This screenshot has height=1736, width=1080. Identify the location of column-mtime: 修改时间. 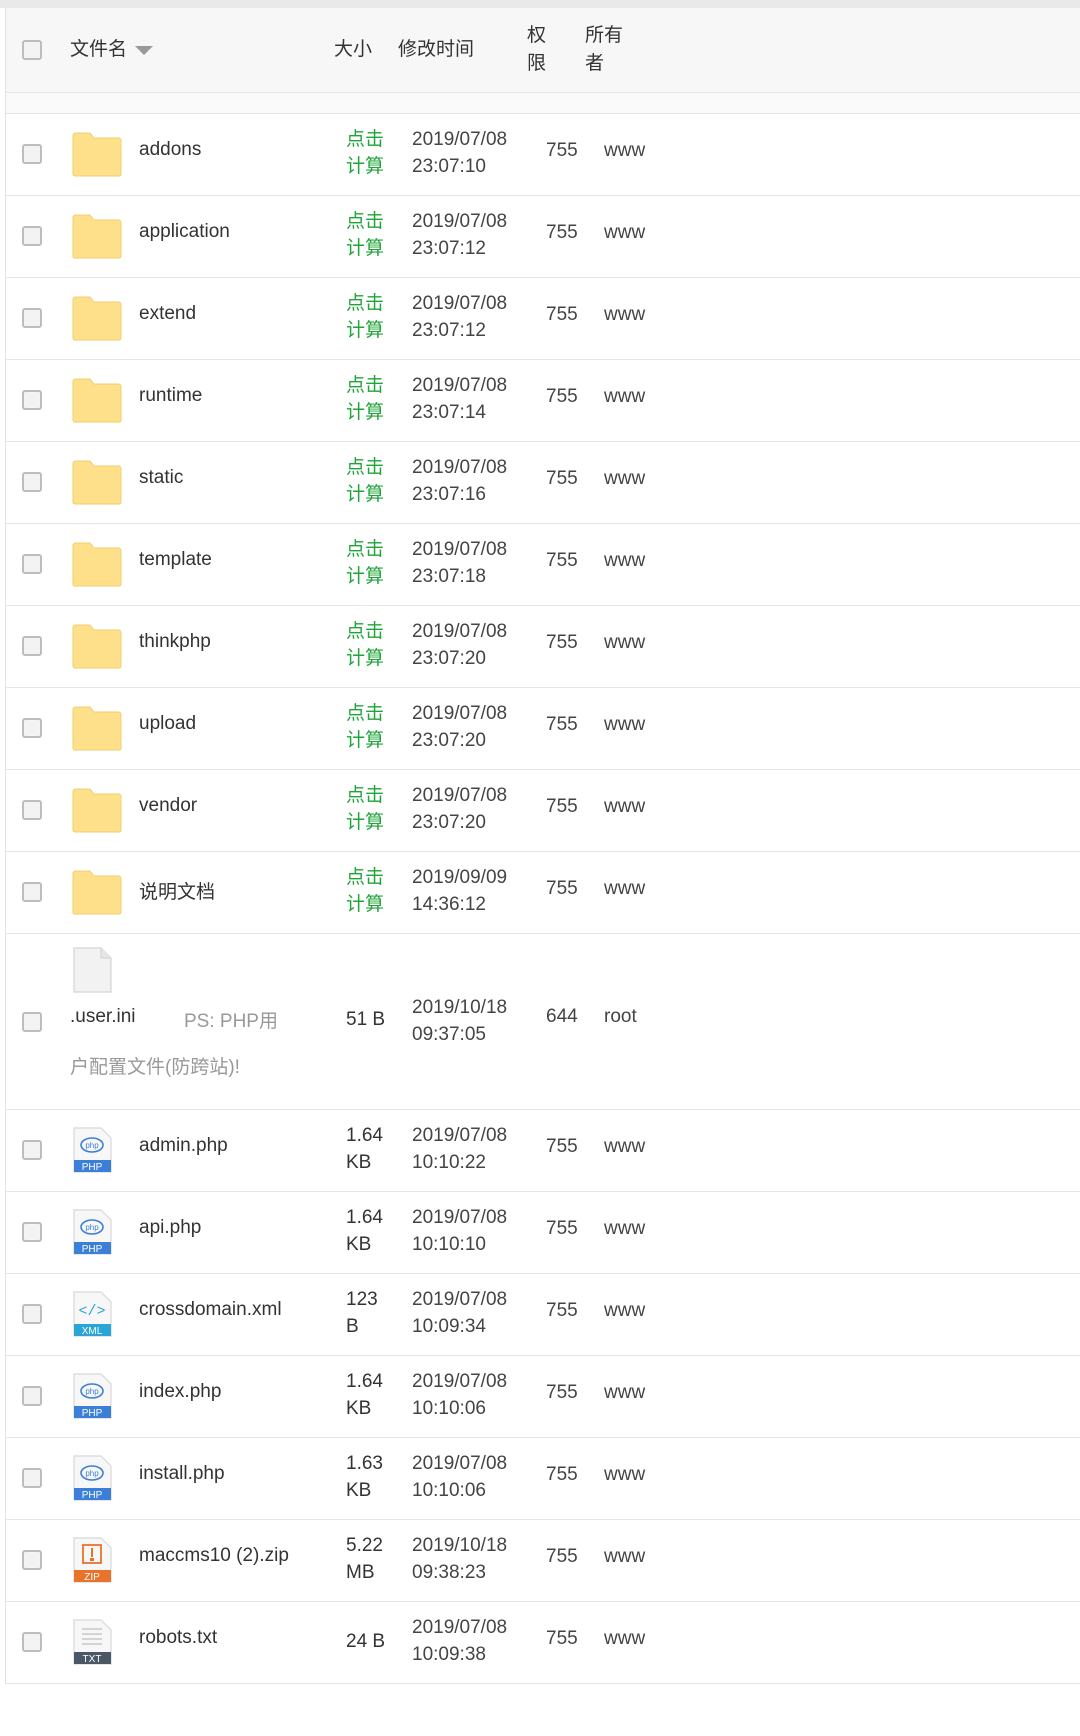
(436, 50).